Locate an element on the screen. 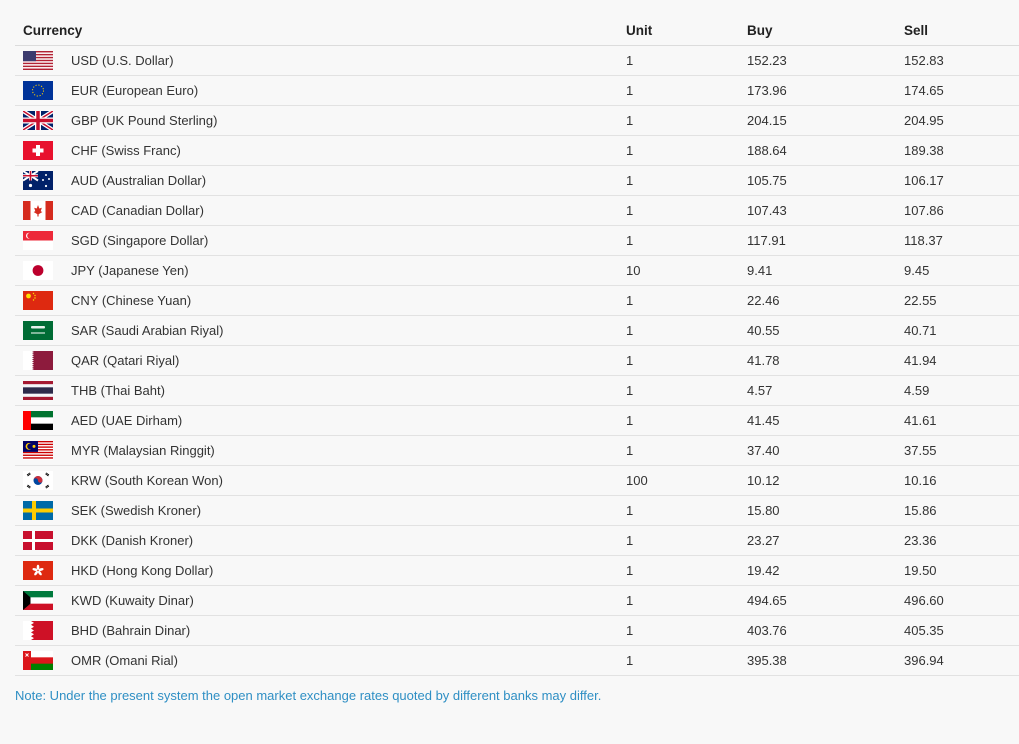  currency-cell: AED (UAE Dirham) is located at coordinates (316, 420).